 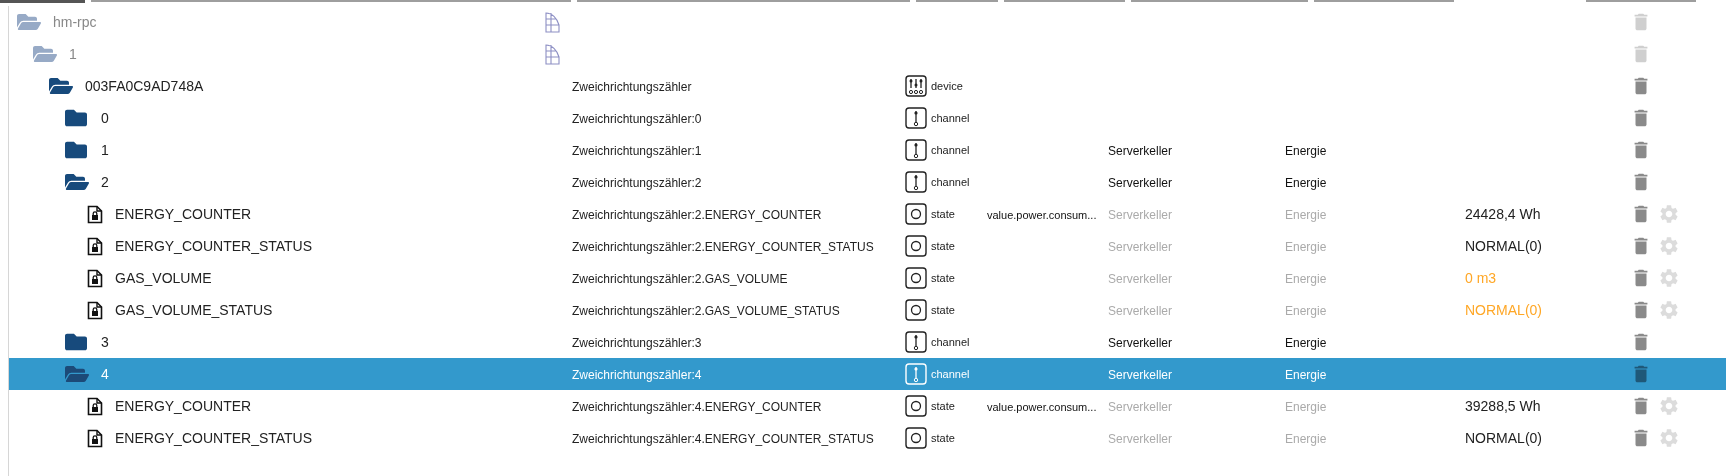 I want to click on tree-row: 003FA0C9AD748A Zweichrichtungszähler device, so click(x=867, y=86).